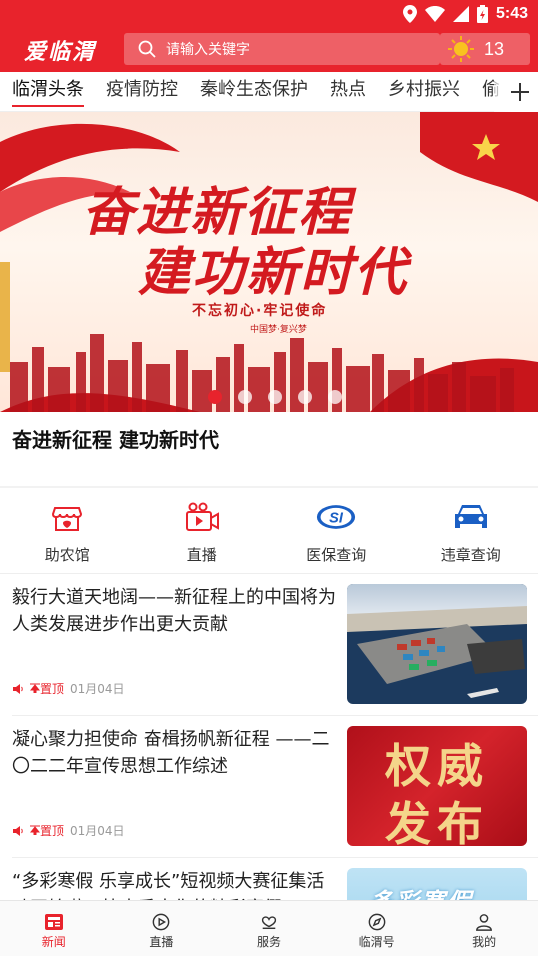  I want to click on battery-icon, so click(482, 14).